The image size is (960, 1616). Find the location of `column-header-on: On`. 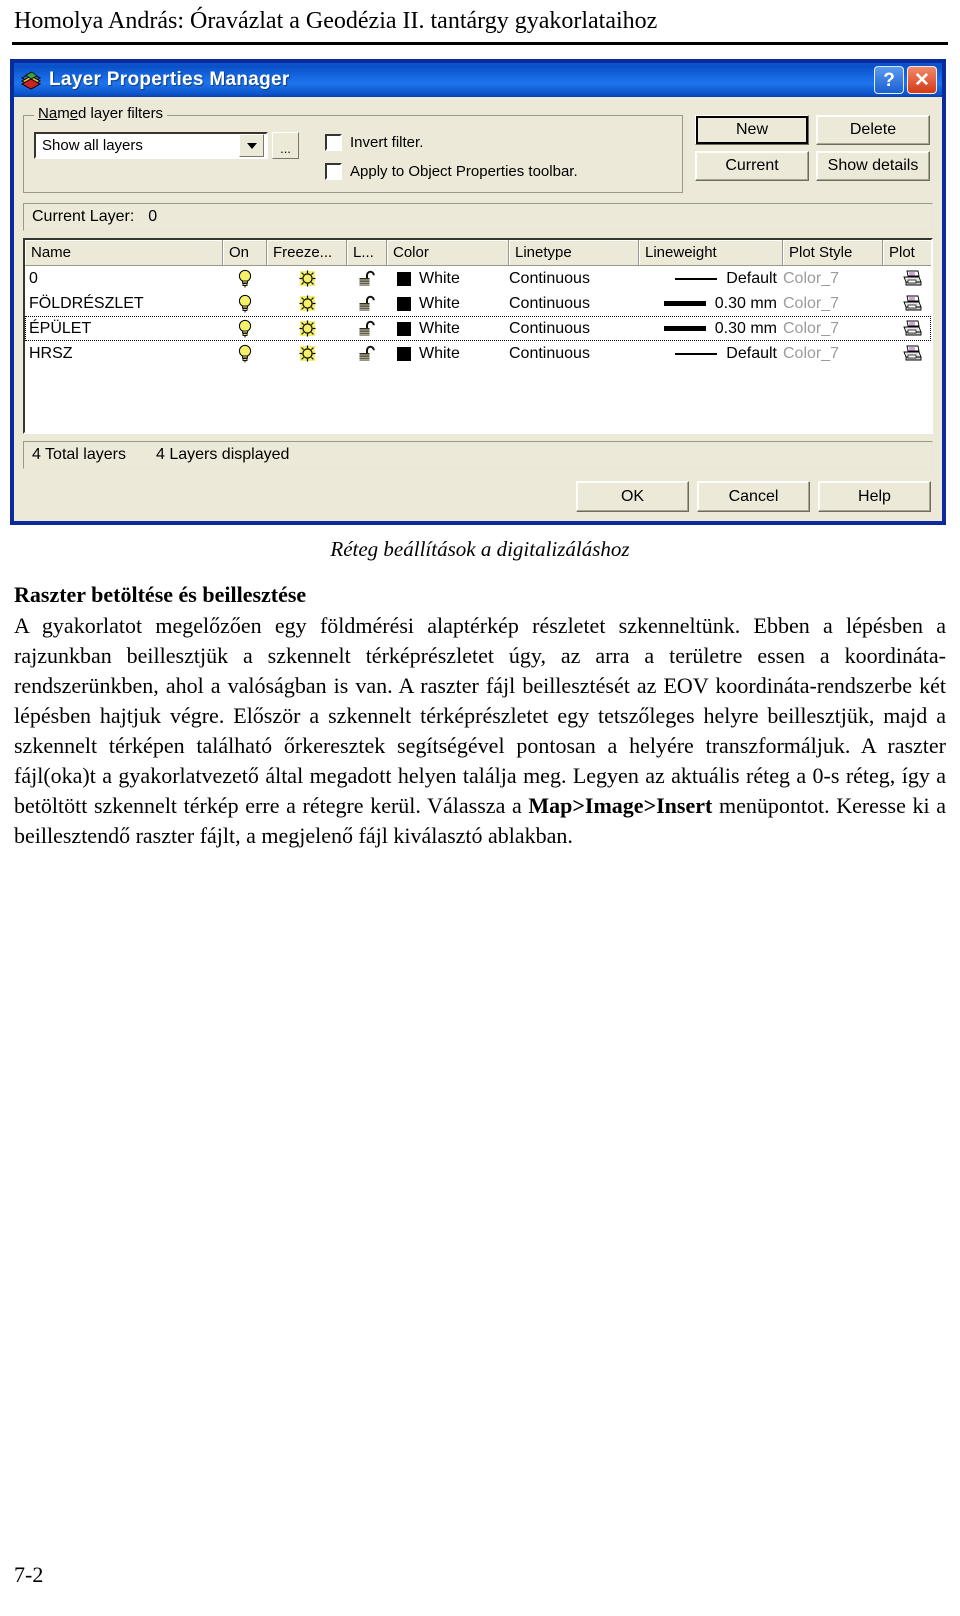

column-header-on: On is located at coordinates (245, 252).